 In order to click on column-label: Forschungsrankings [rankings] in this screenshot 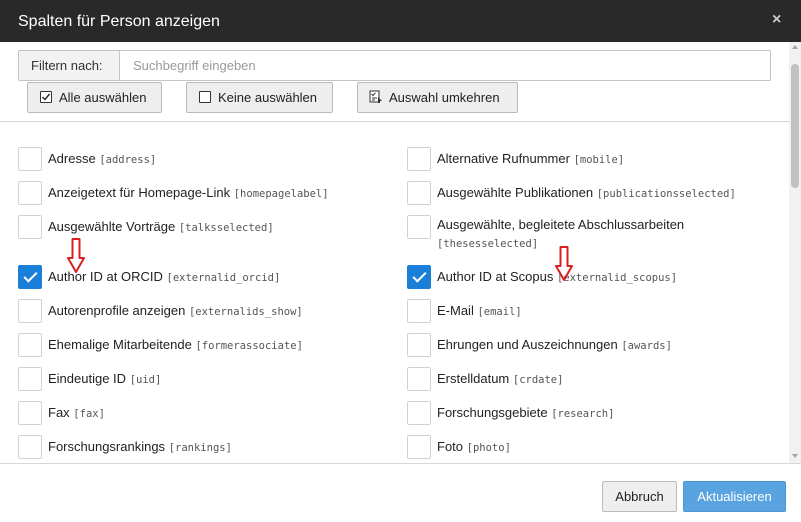, I will do `click(140, 446)`.